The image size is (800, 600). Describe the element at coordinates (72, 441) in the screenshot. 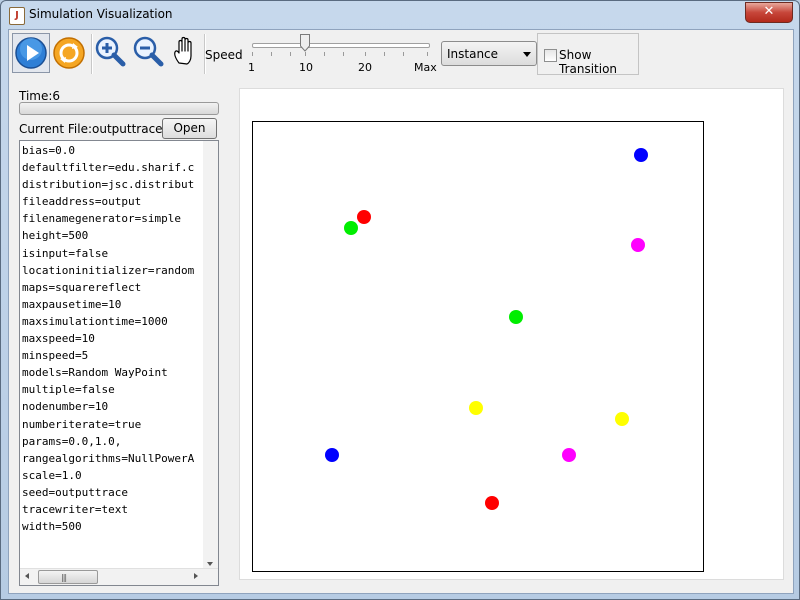

I see `property-line: params=0.0,1.0,` at that location.